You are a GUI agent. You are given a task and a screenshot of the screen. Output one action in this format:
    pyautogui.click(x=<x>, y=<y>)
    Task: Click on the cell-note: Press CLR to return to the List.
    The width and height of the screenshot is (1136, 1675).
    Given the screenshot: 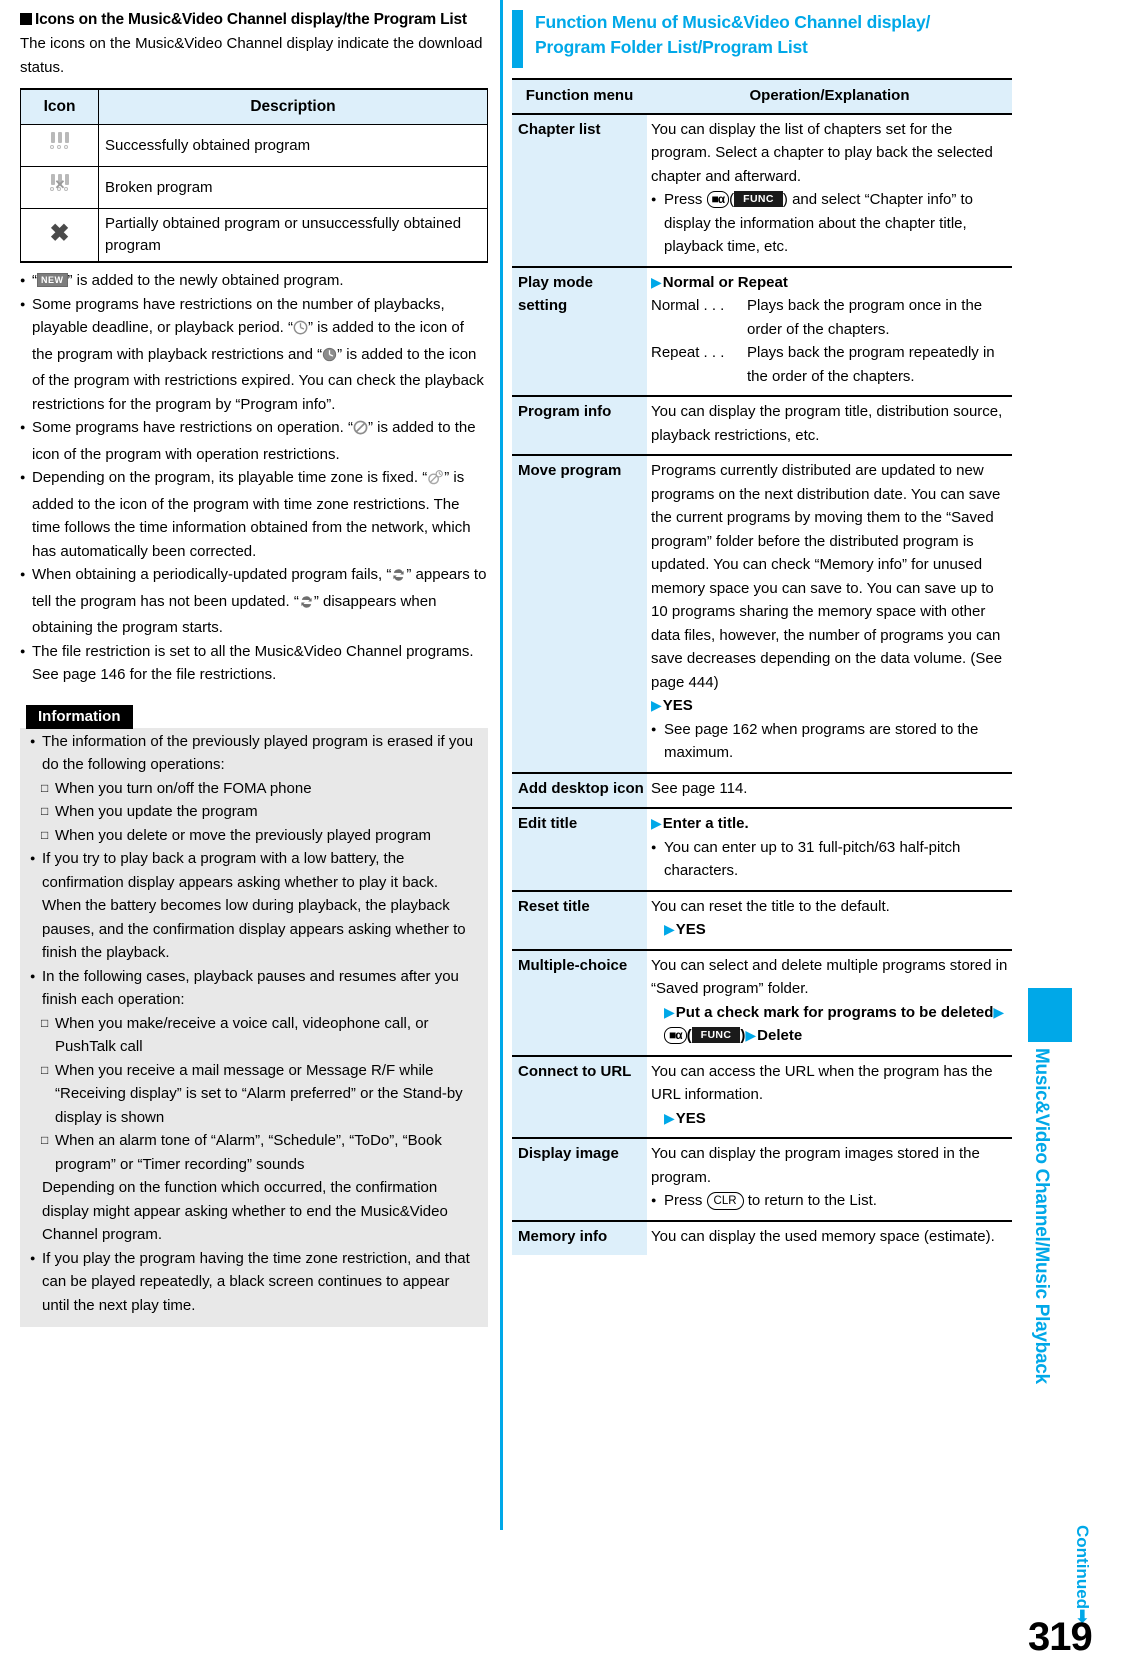 What is the action you would take?
    pyautogui.click(x=829, y=1201)
    